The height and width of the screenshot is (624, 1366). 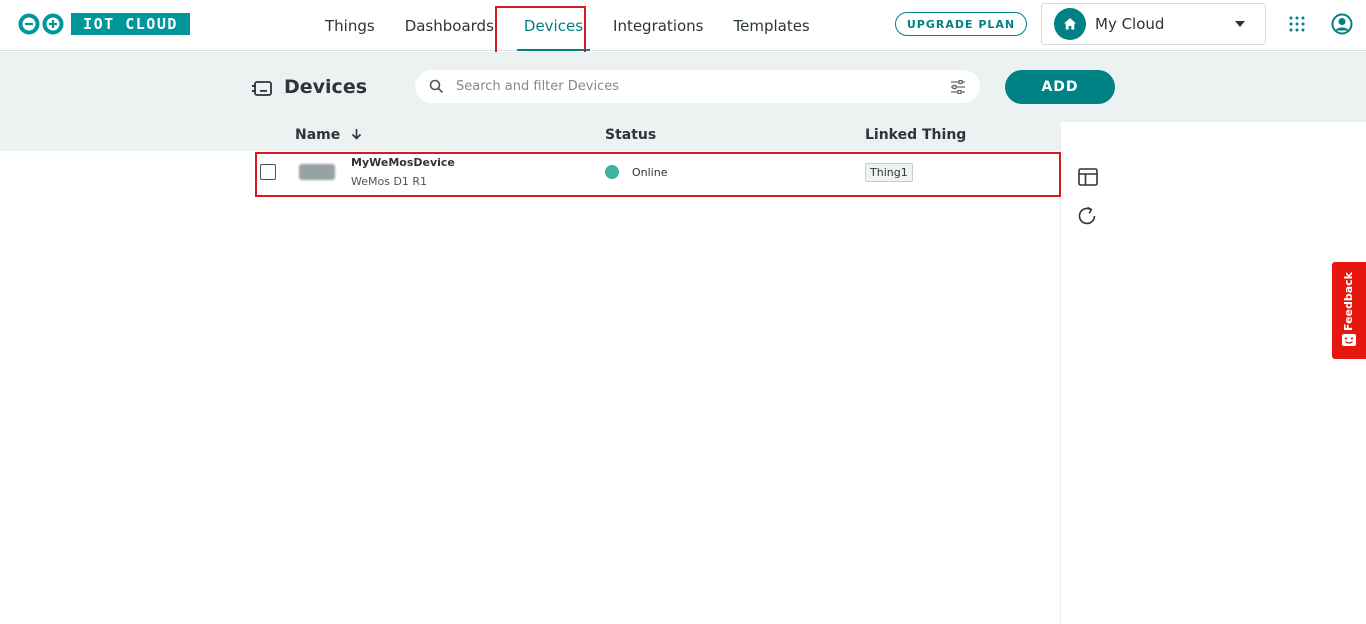 What do you see at coordinates (1087, 216) in the screenshot?
I see `refresh-icon` at bounding box center [1087, 216].